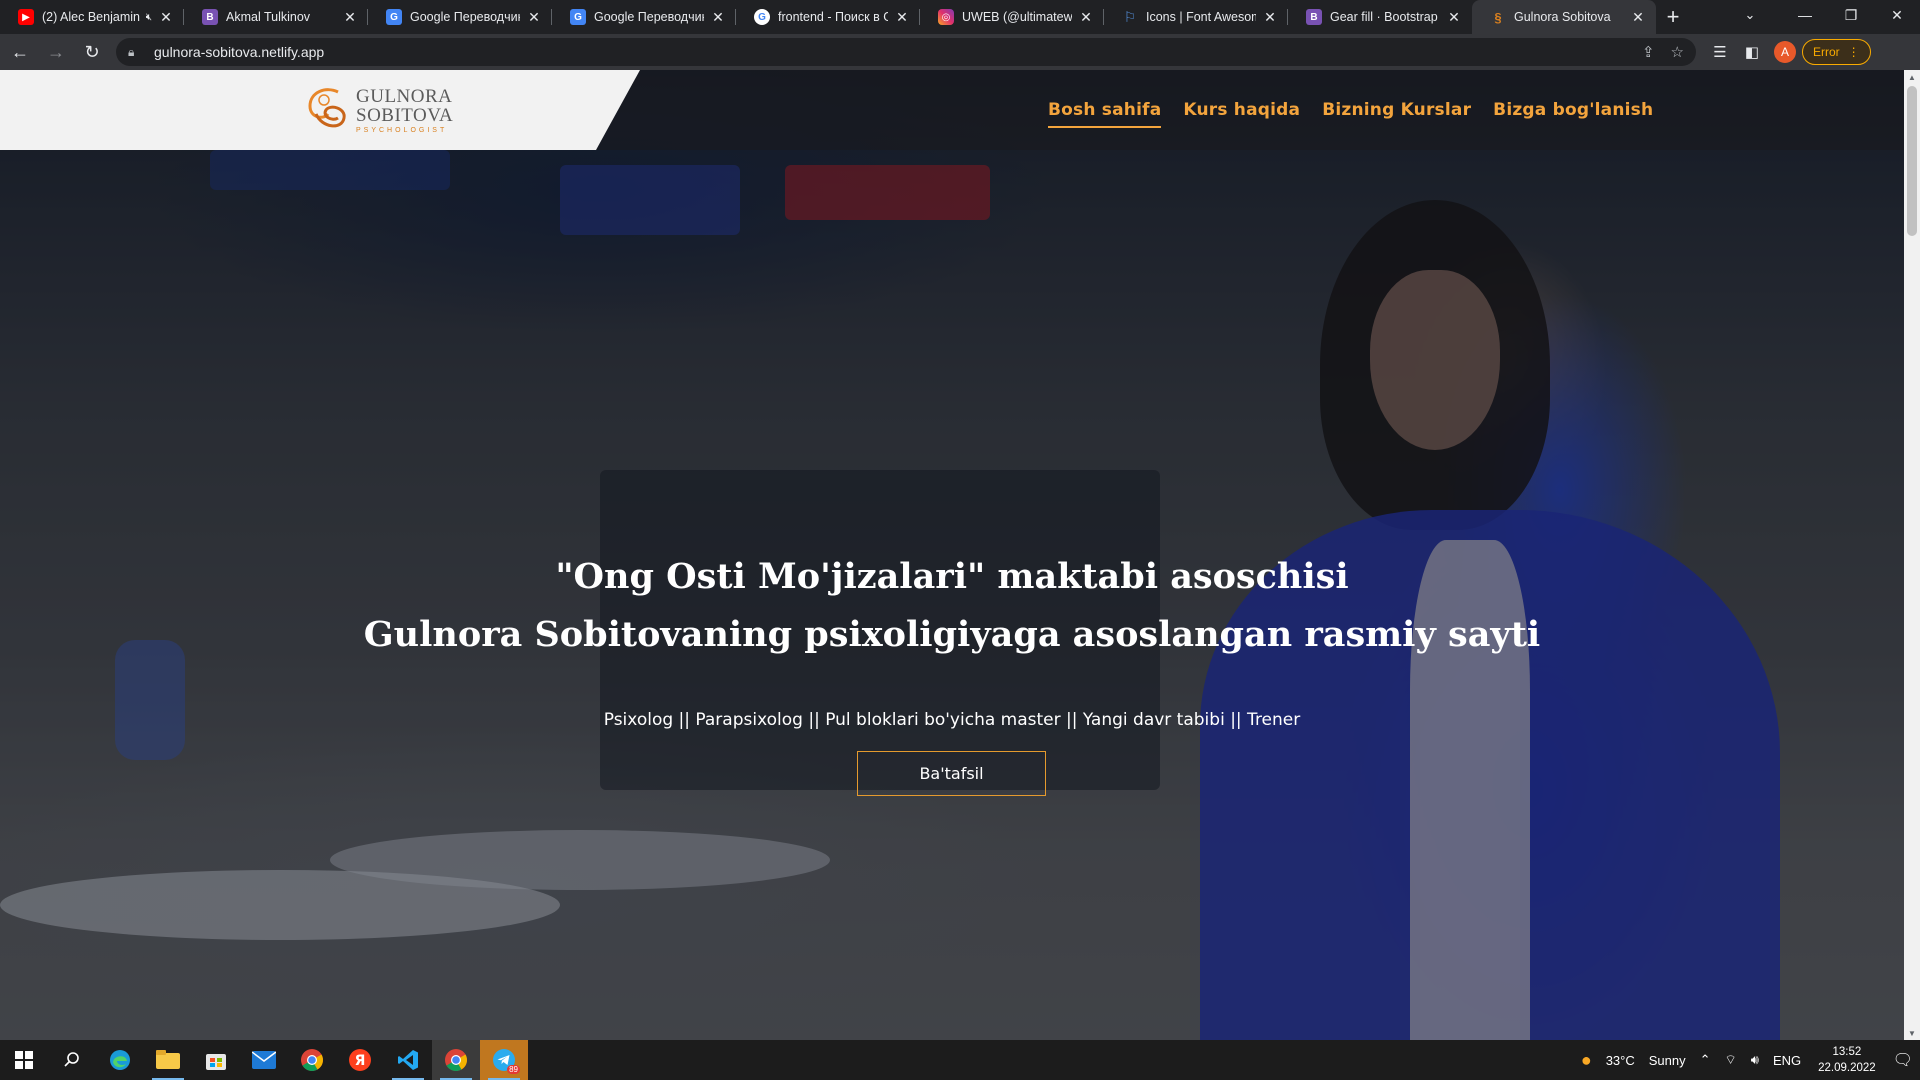 Image resolution: width=1920 pixels, height=1080 pixels. I want to click on chrome-active-icon, so click(456, 1060).